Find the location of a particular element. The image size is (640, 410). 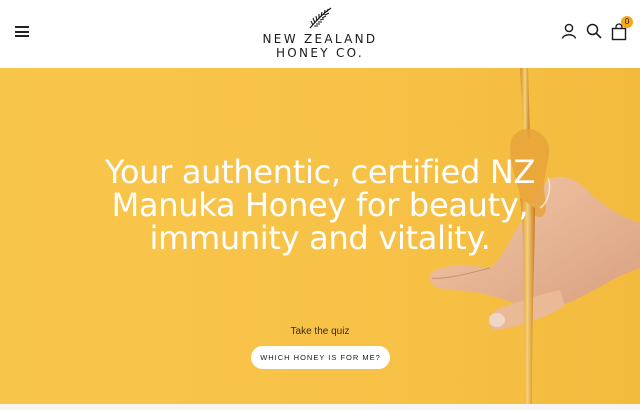

which-honey-quiz-button: WHICH HONEY IS FOR ME? is located at coordinates (320, 357).